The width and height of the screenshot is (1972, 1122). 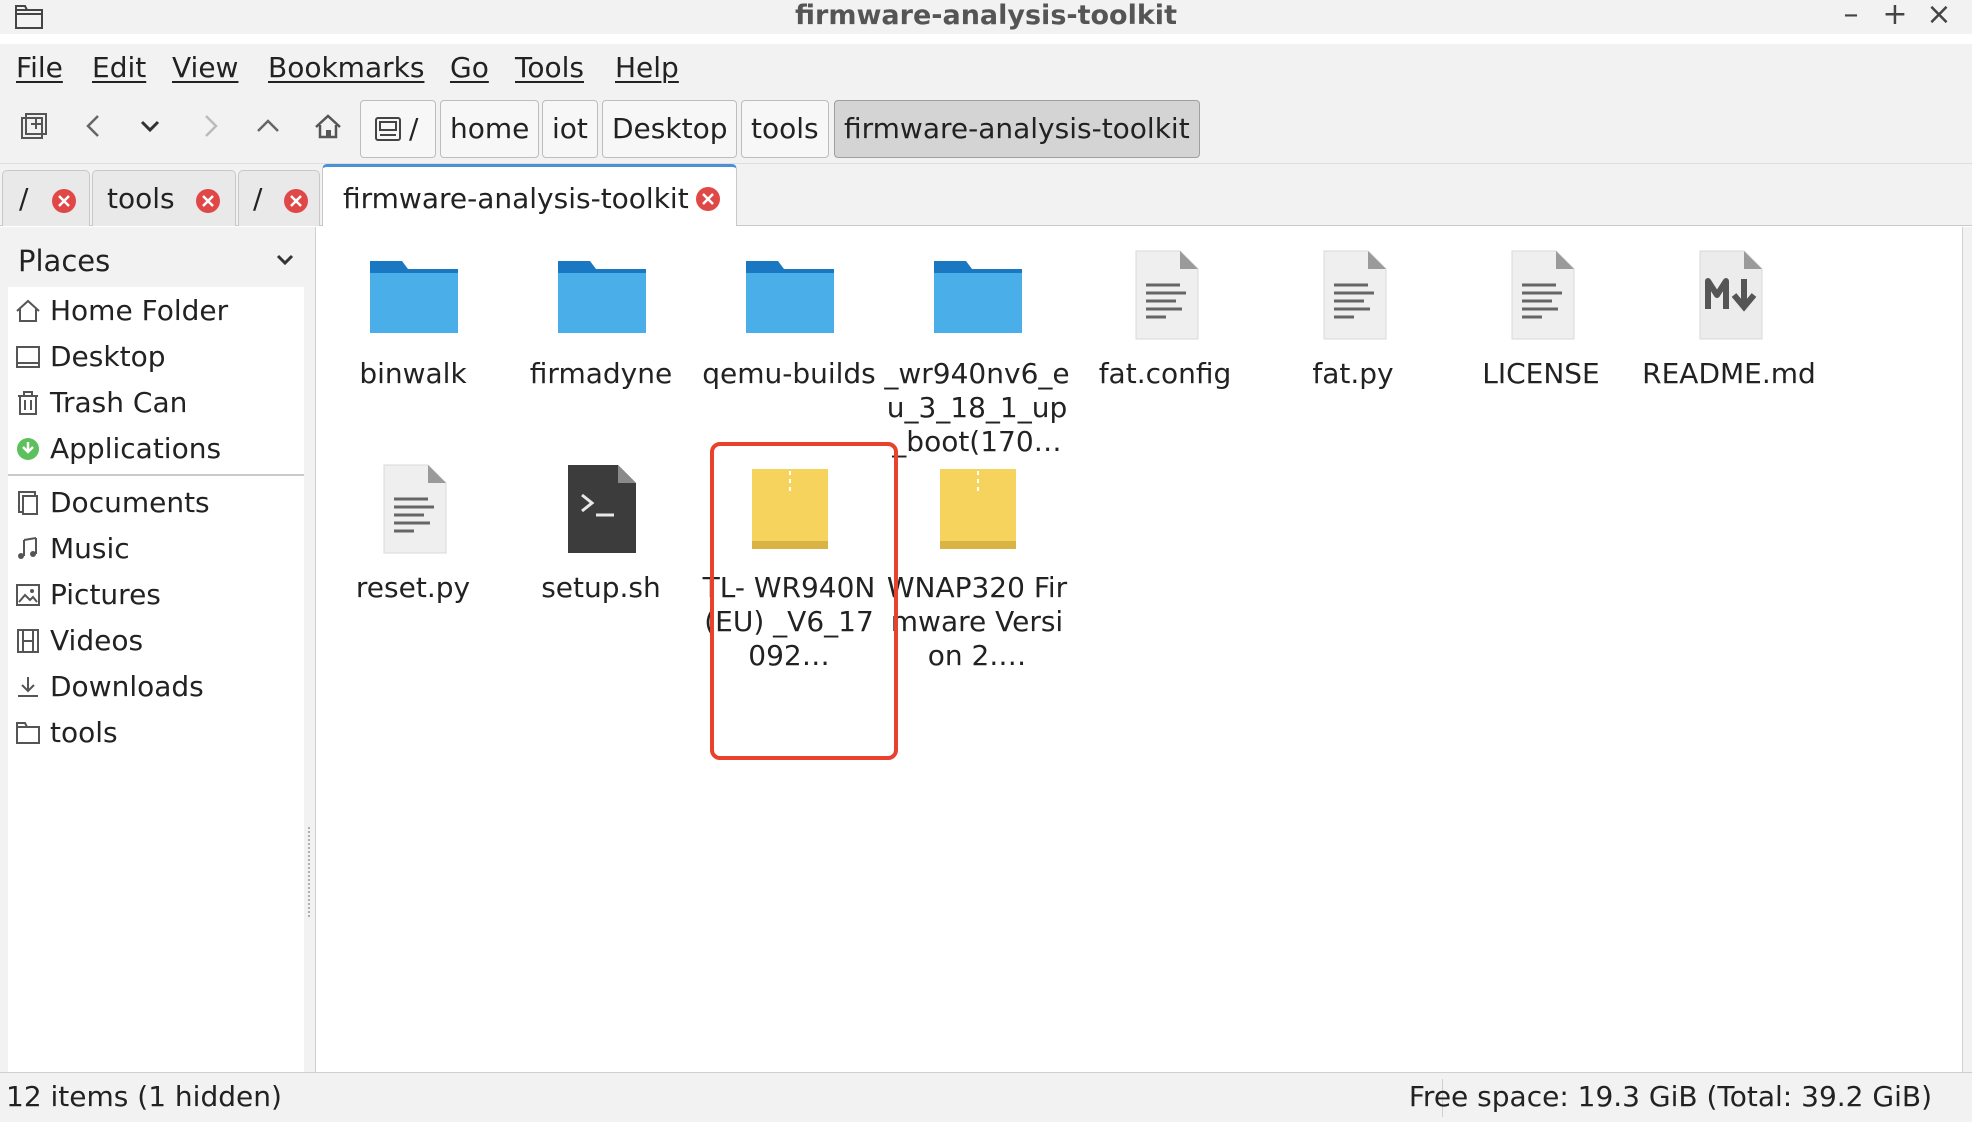 I want to click on sidebar-item-pictures: Pictures, so click(x=156, y=595).